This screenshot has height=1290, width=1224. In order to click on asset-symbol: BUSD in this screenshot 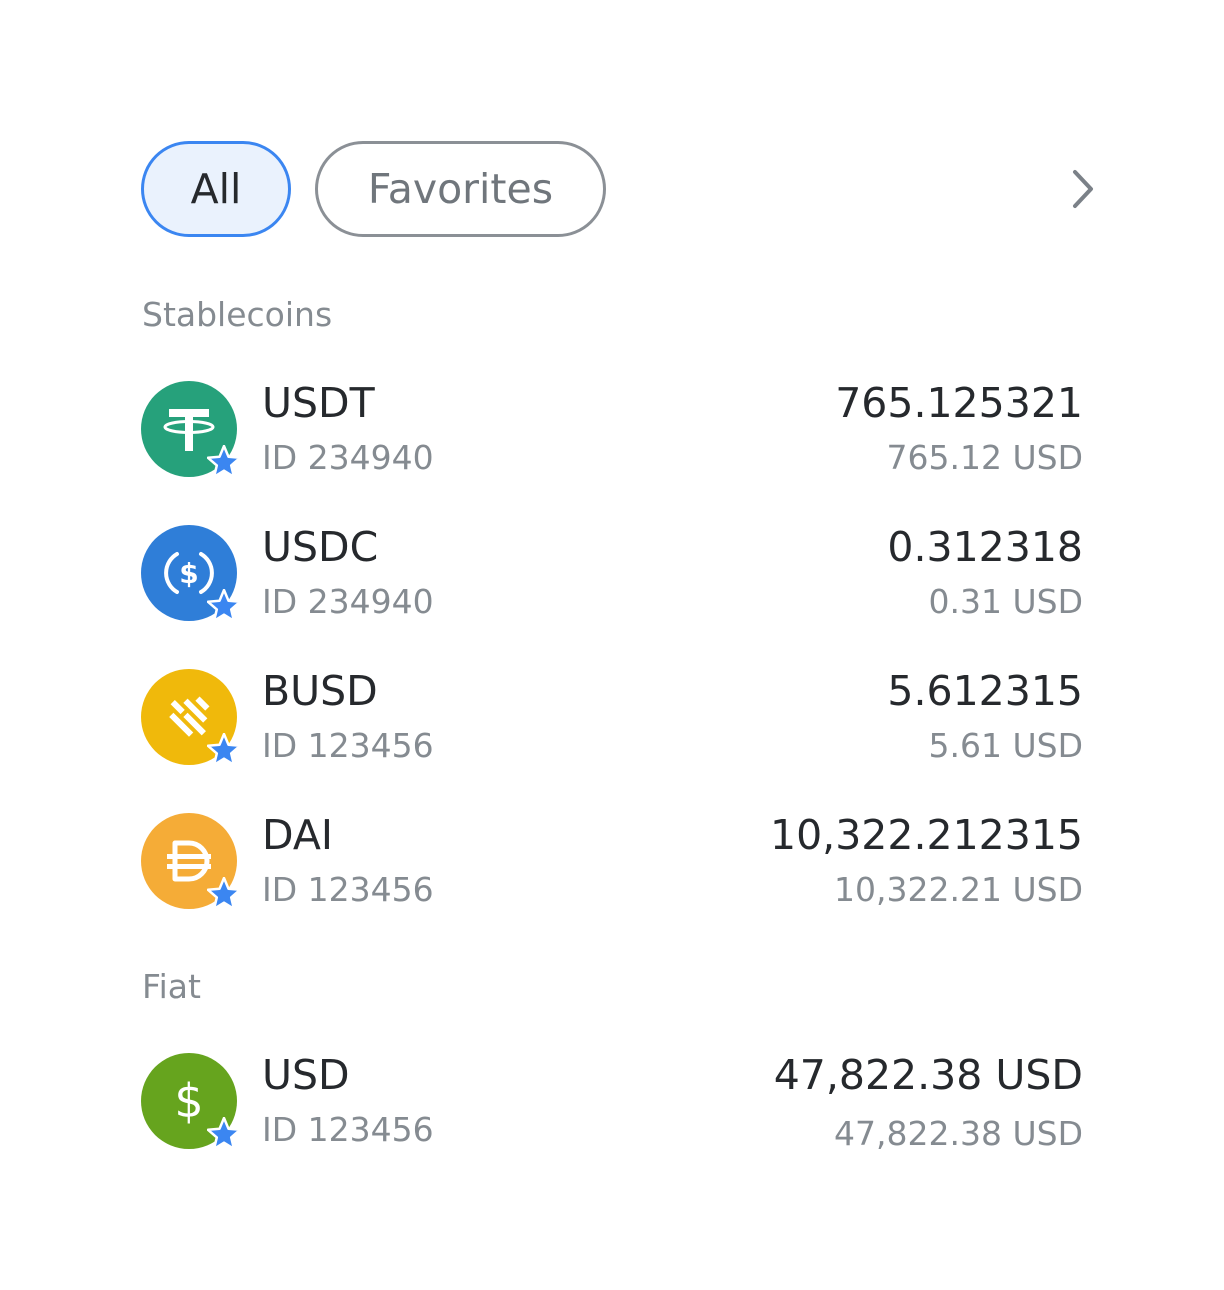, I will do `click(320, 691)`.